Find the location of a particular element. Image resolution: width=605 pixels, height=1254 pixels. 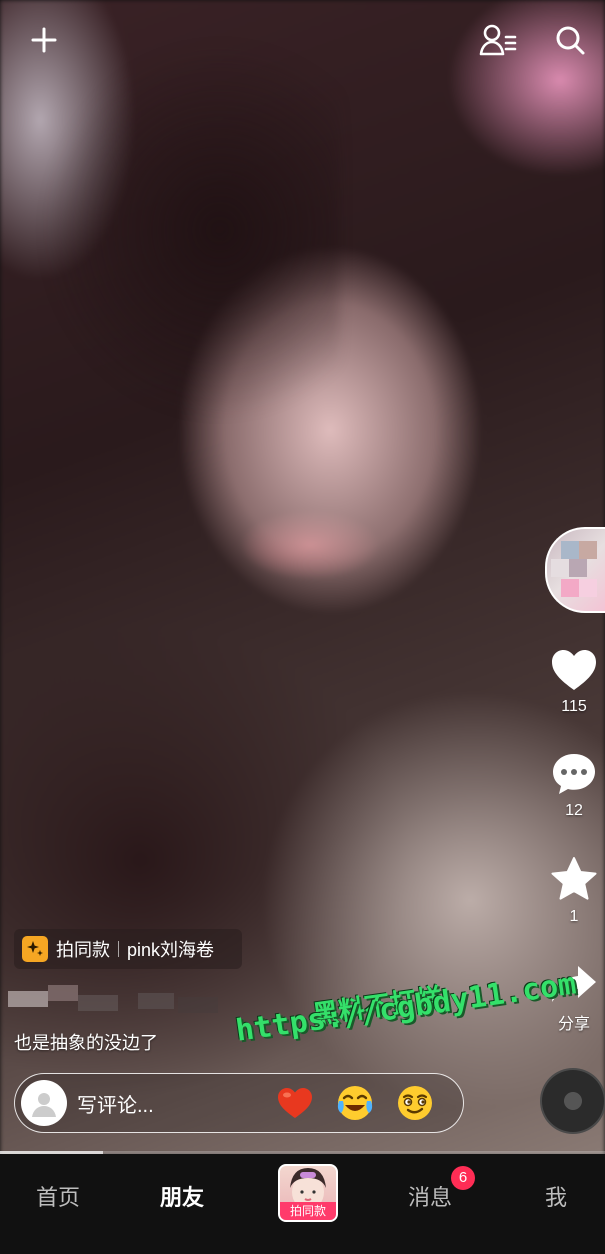

laugh-cry-emoji-button is located at coordinates (355, 1103).